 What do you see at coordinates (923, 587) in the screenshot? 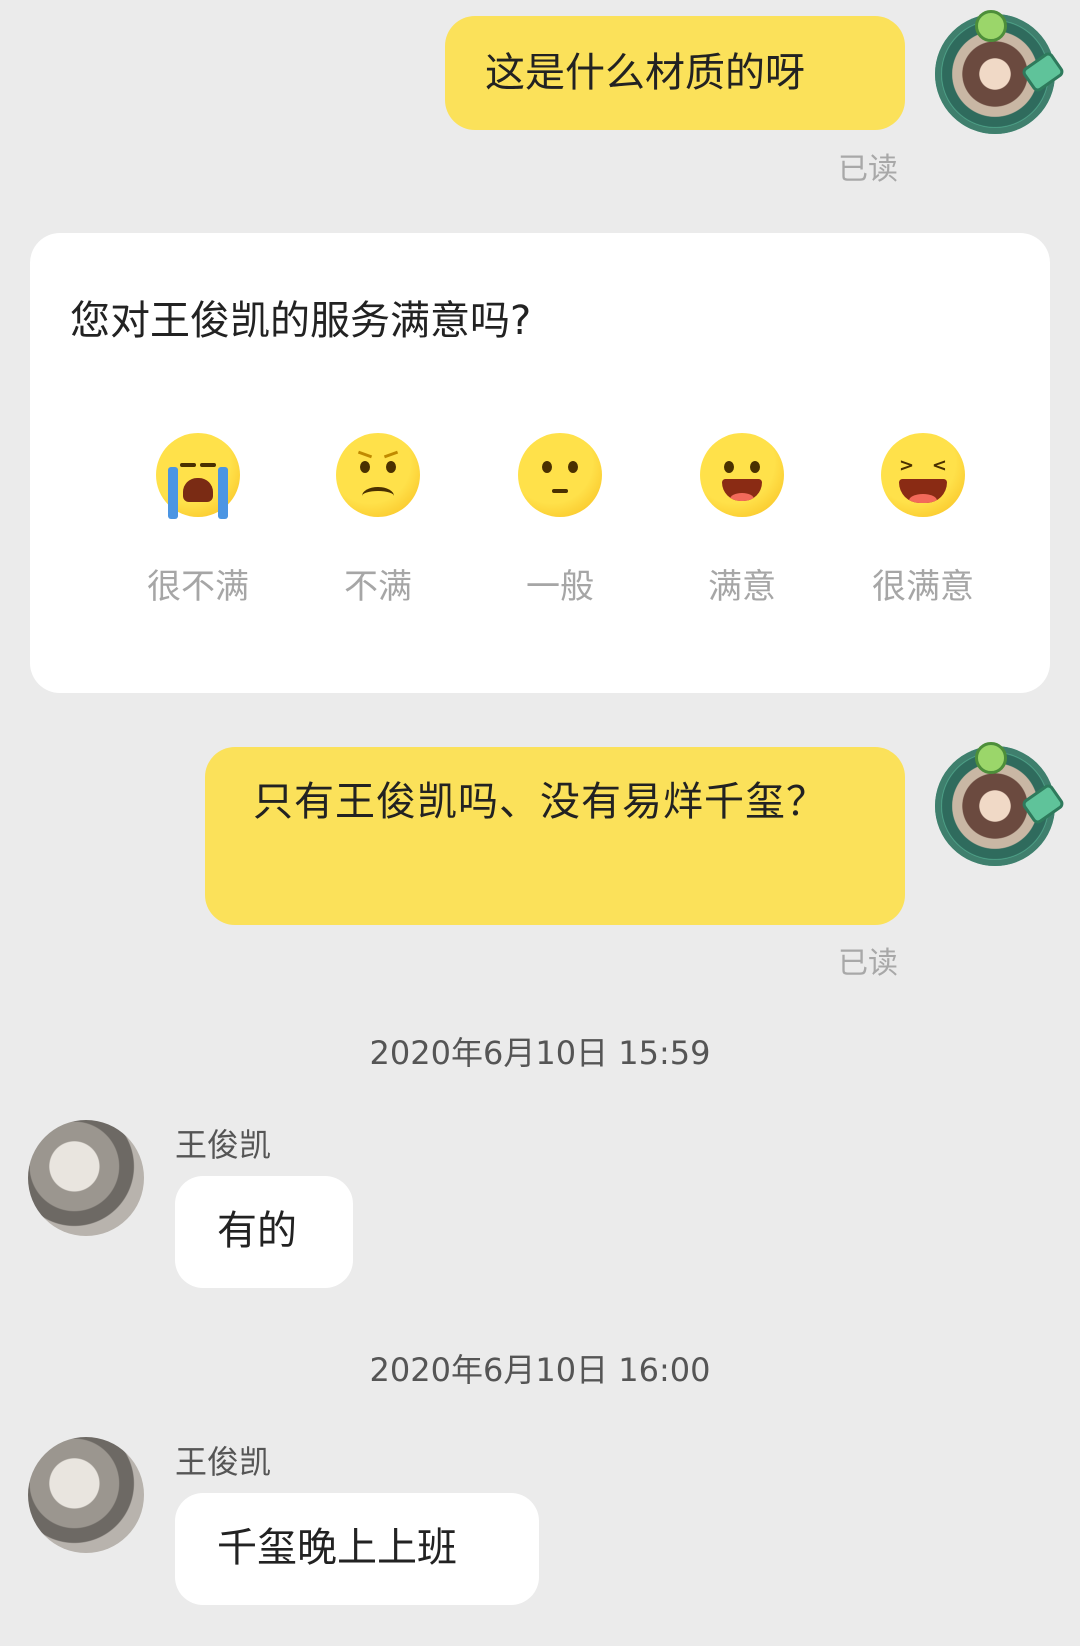
I see `rating-option-label: 很满意` at bounding box center [923, 587].